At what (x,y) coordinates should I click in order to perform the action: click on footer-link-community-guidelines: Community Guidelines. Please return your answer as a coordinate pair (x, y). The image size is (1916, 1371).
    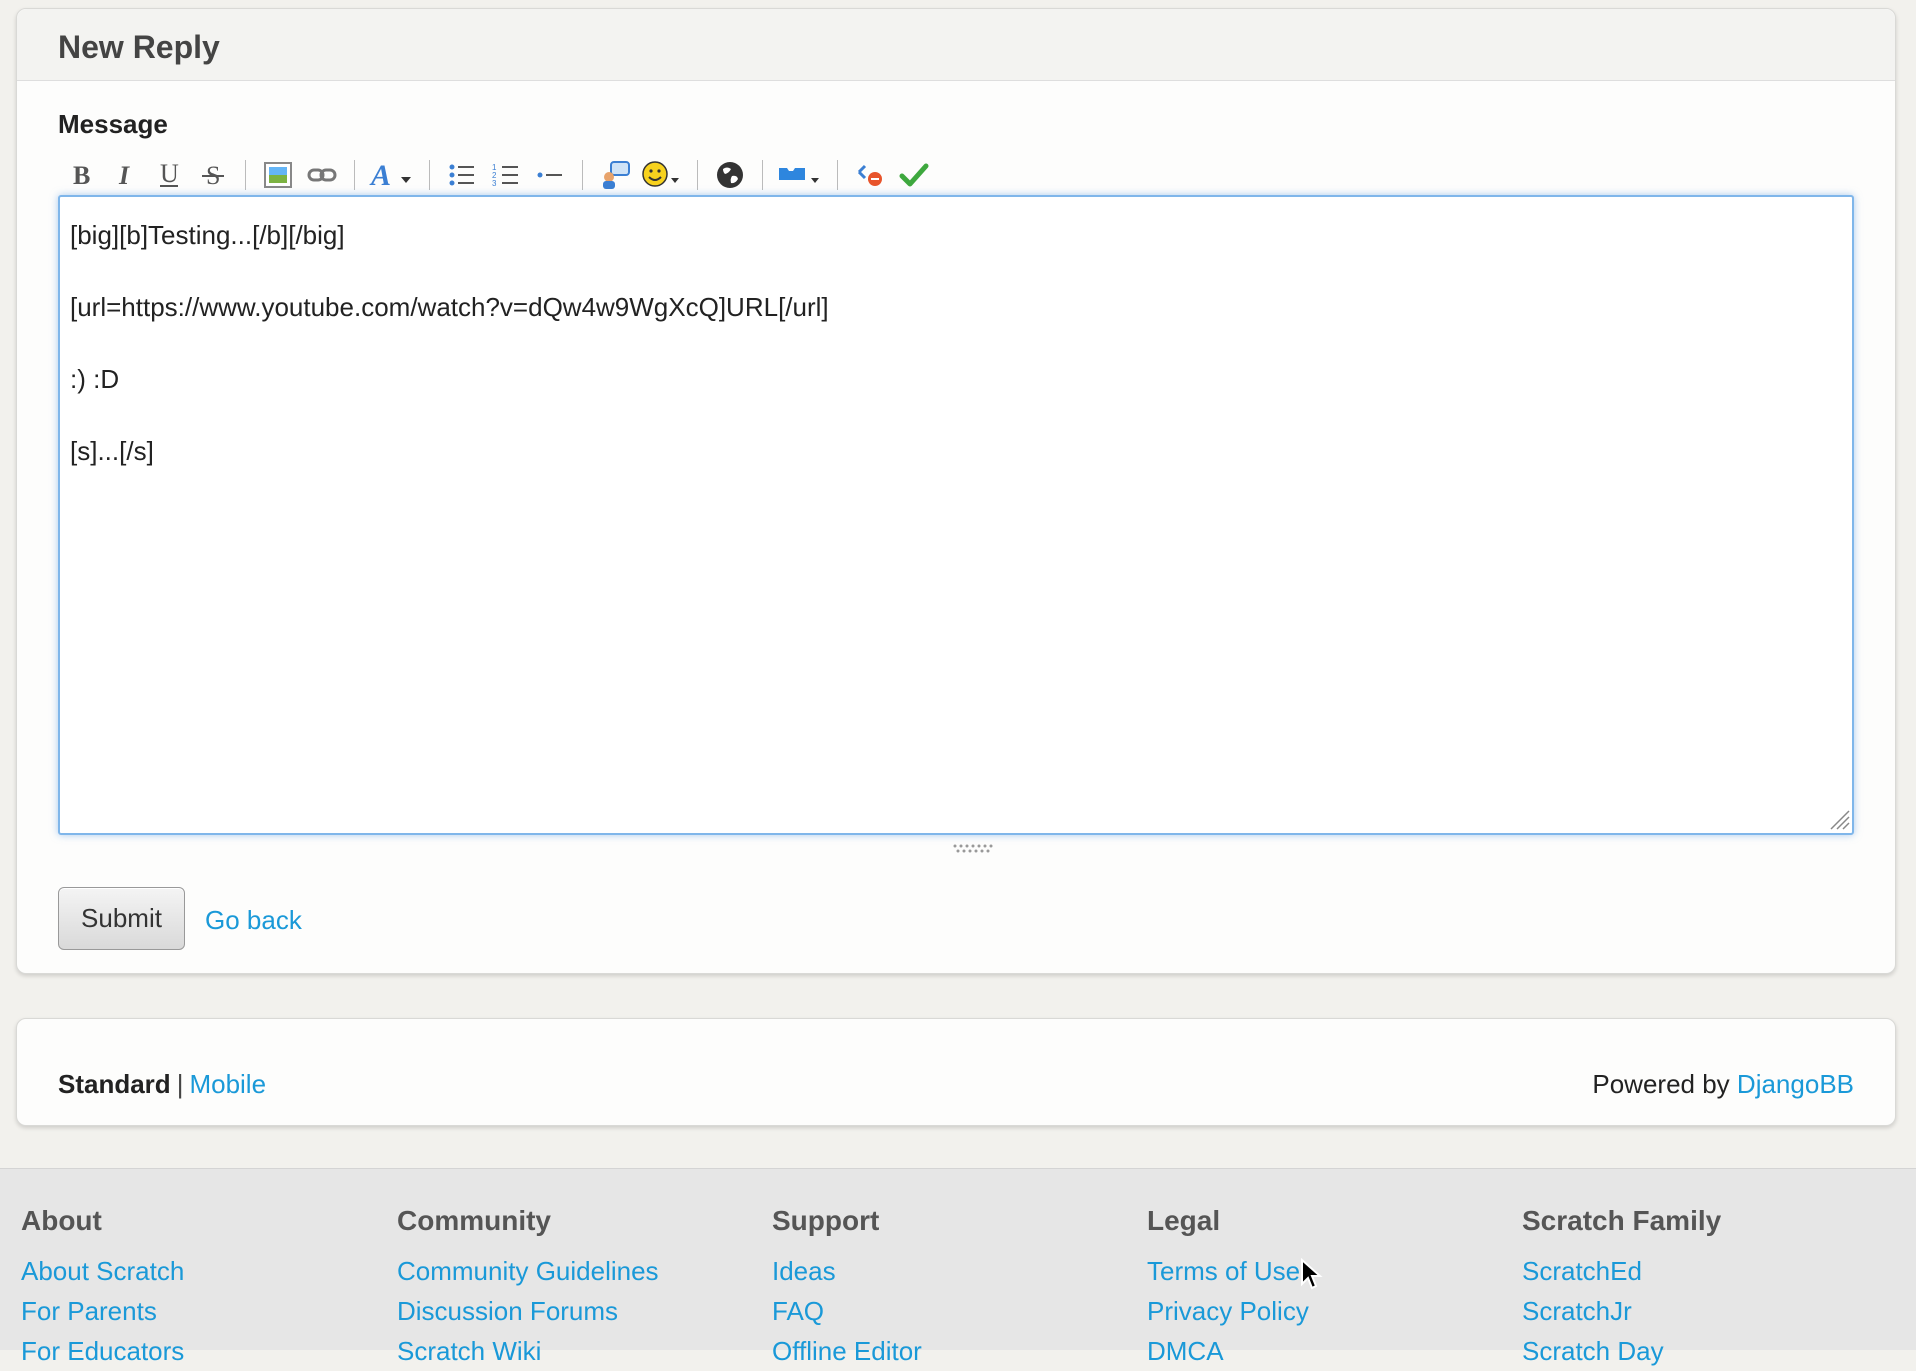
    Looking at the image, I should click on (582, 1271).